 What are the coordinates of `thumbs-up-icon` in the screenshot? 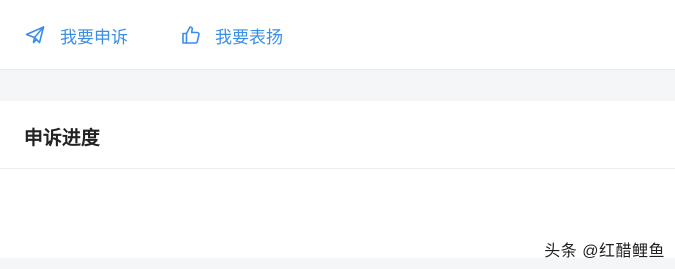 It's located at (191, 35).